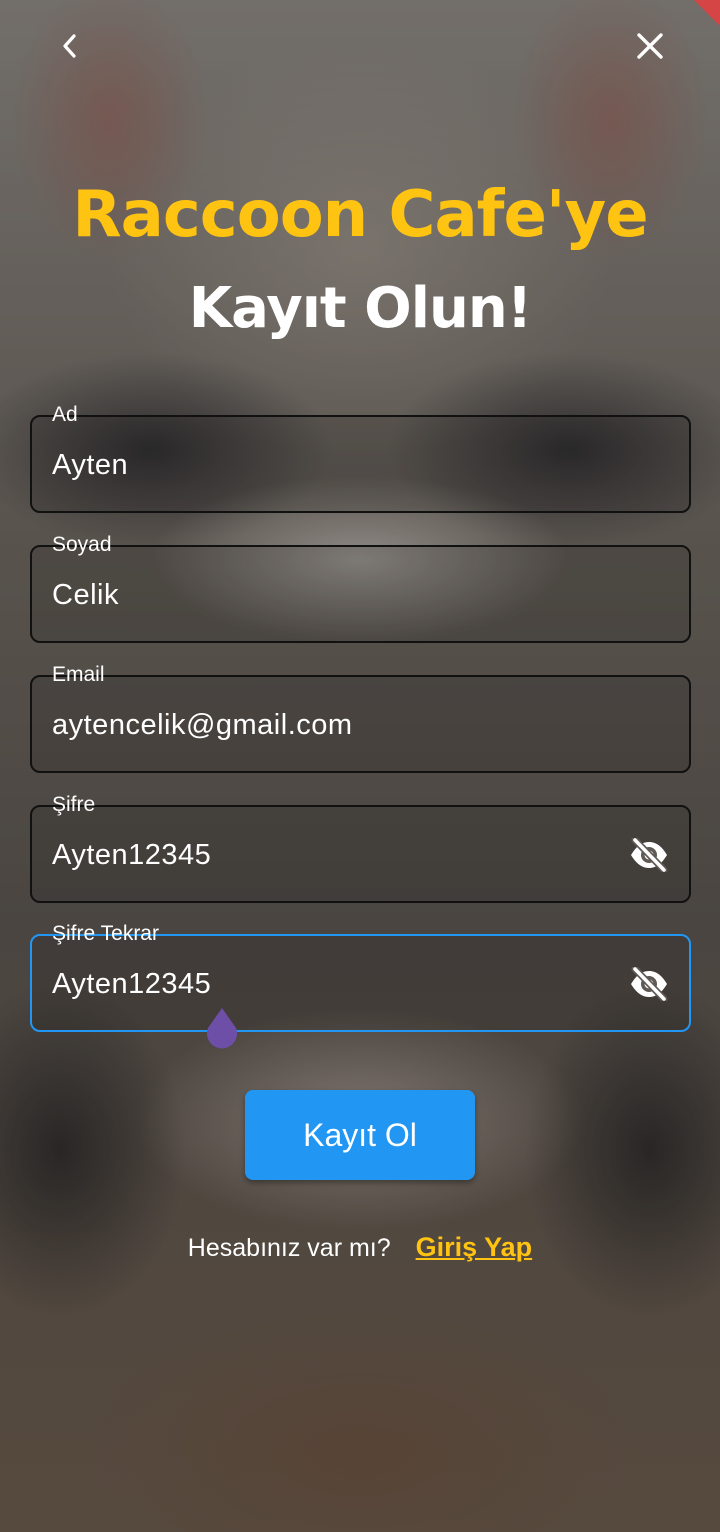 The height and width of the screenshot is (1532, 720). Describe the element at coordinates (202, 725) in the screenshot. I see `email-value: aytencelik@gmail.com` at that location.